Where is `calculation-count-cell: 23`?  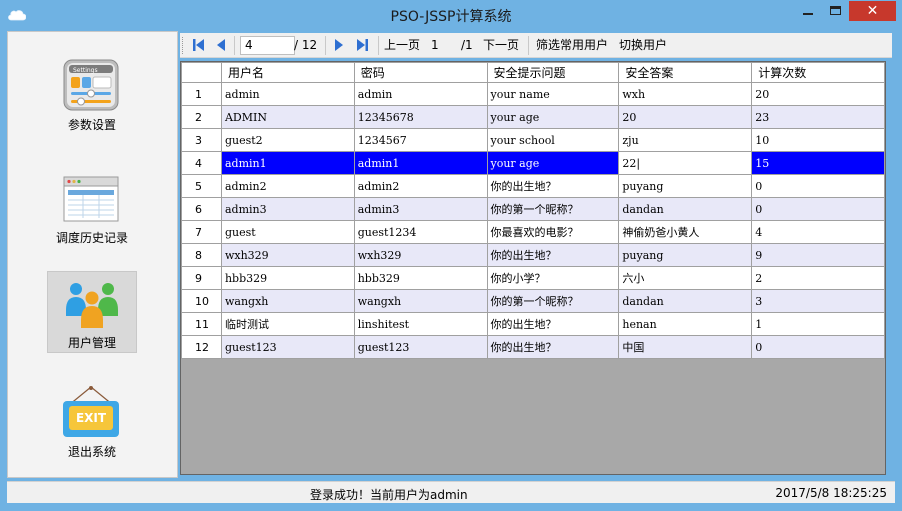 calculation-count-cell: 23 is located at coordinates (818, 117).